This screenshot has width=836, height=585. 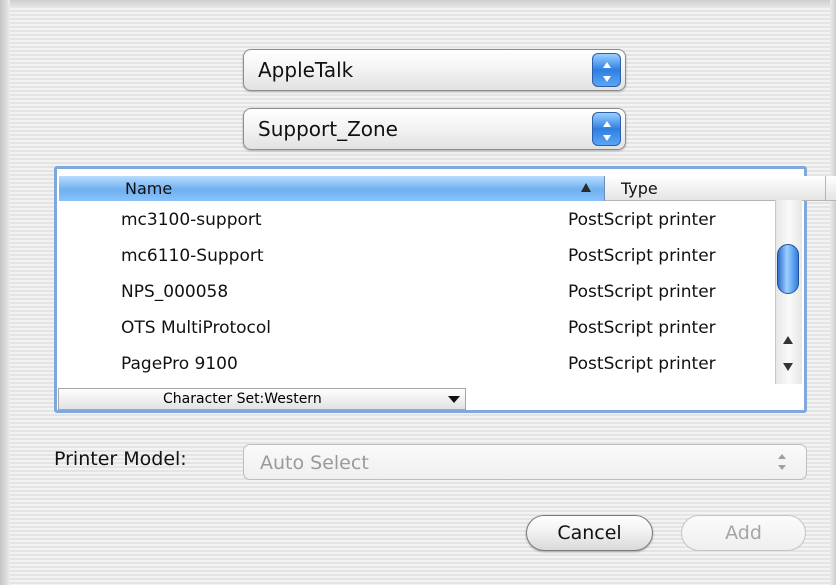 I want to click on window-top-edge, so click(x=418, y=4).